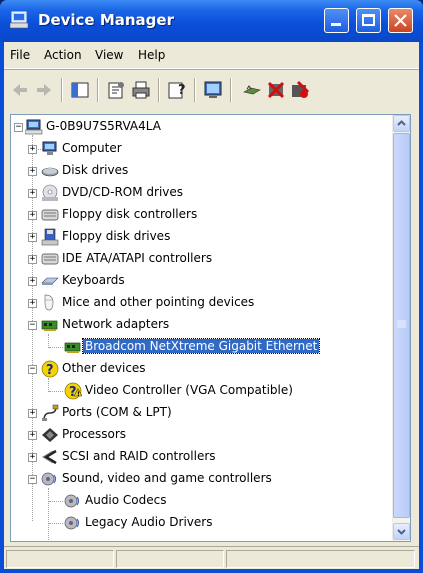 The height and width of the screenshot is (573, 423). What do you see at coordinates (44, 90) in the screenshot?
I see `forward-icon` at bounding box center [44, 90].